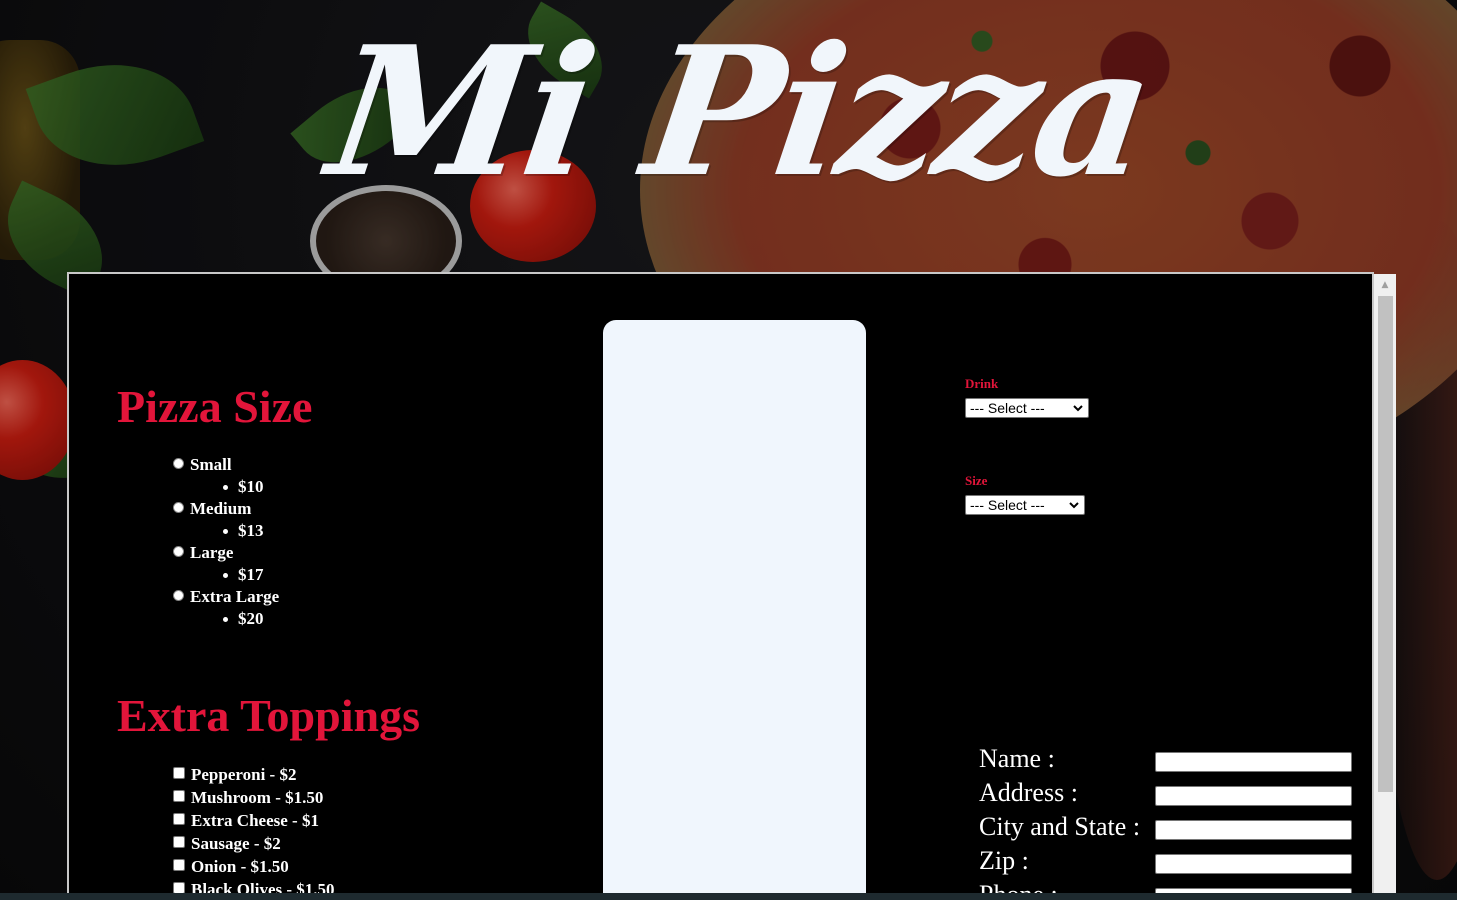 The width and height of the screenshot is (1457, 900). What do you see at coordinates (268, 715) in the screenshot?
I see `extra-toppings-heading: Extra Toppings` at bounding box center [268, 715].